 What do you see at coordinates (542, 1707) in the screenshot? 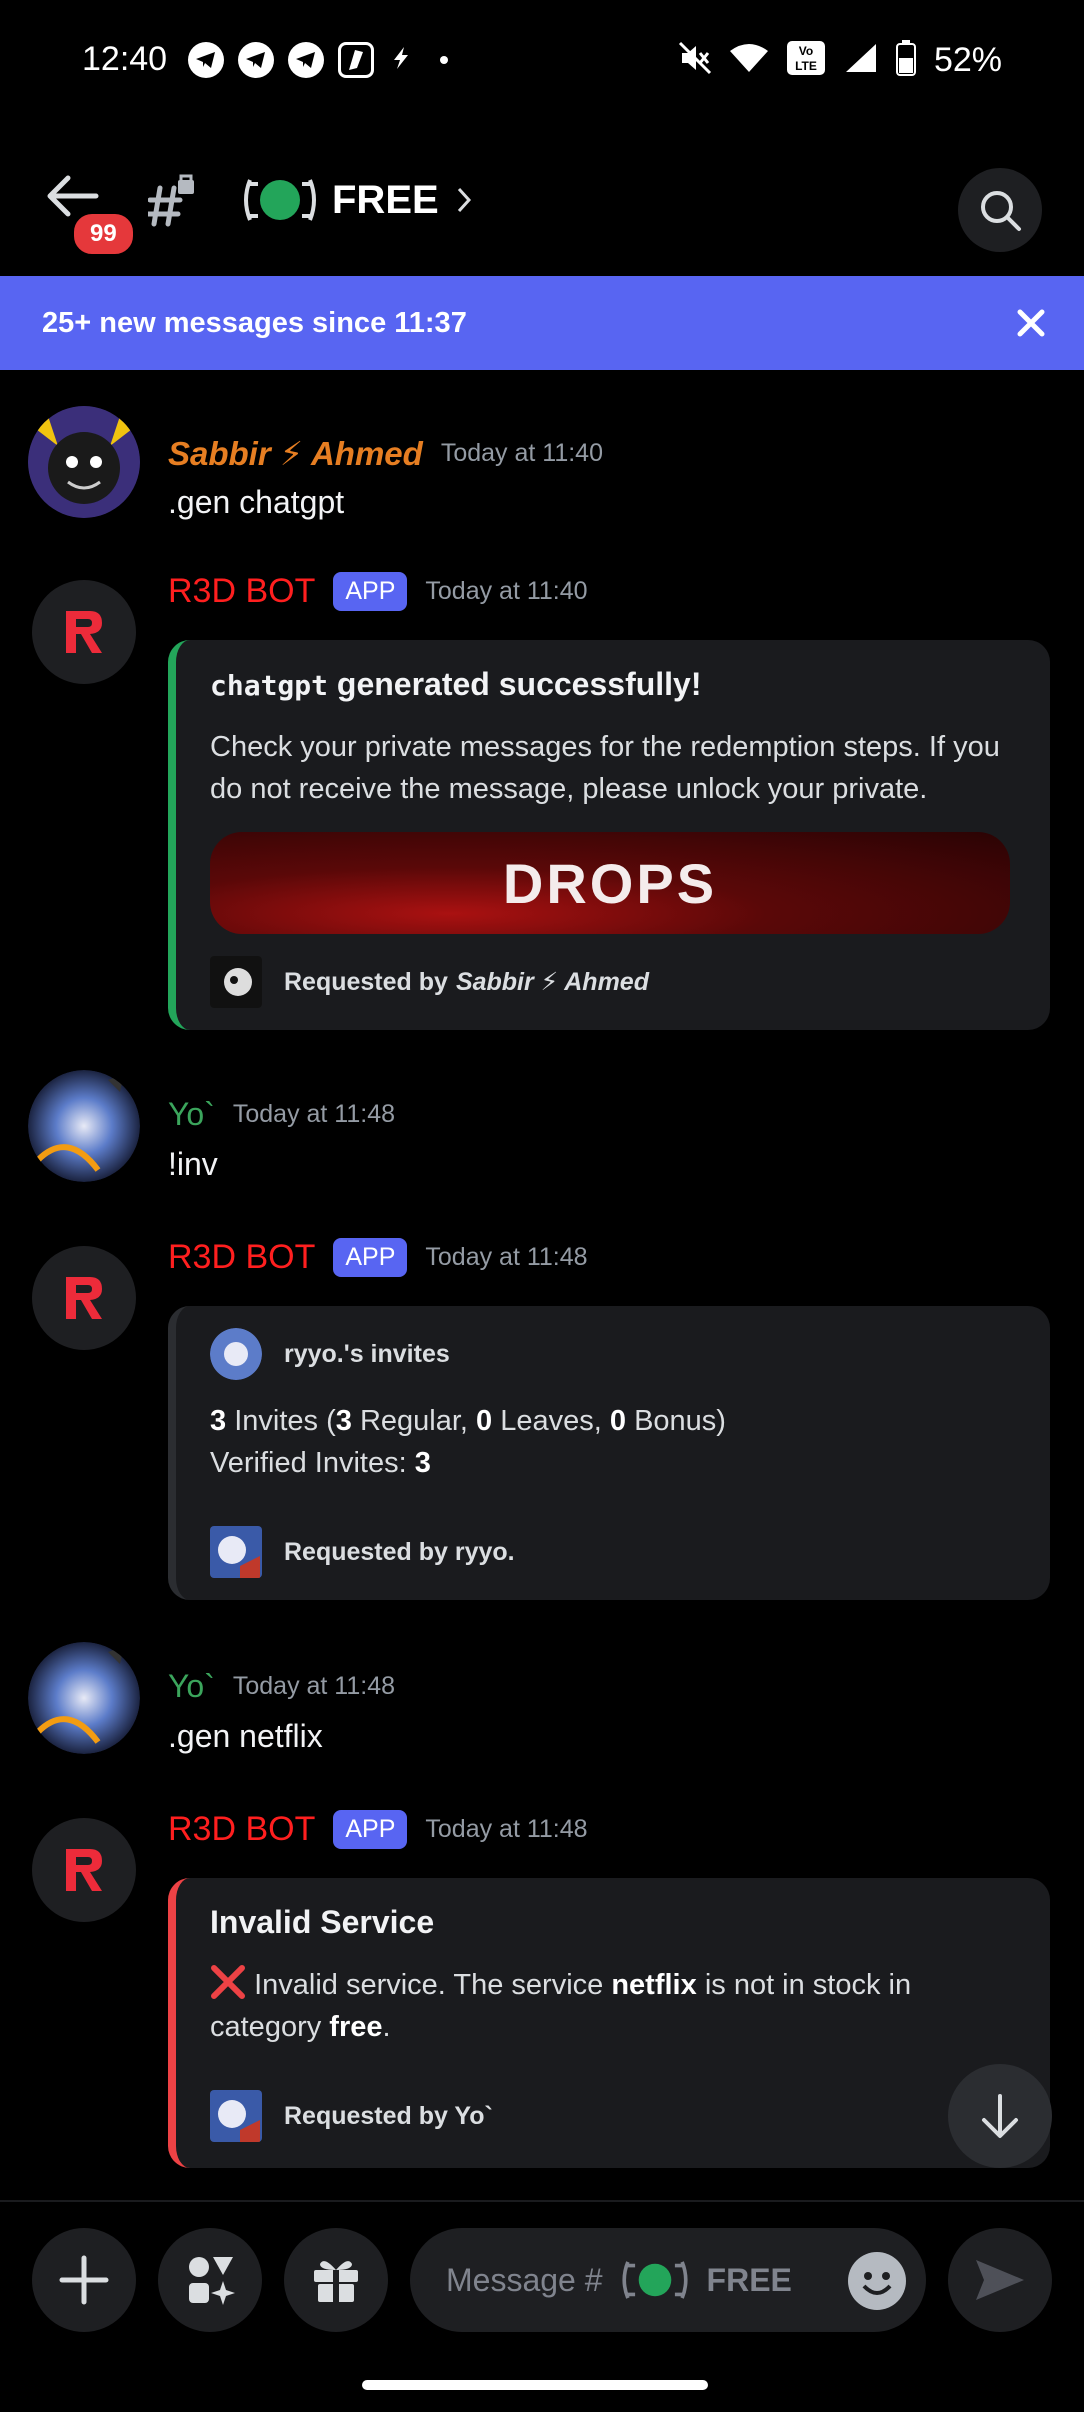
I see `message: Yo` Today at 11:48 .gen netflix` at bounding box center [542, 1707].